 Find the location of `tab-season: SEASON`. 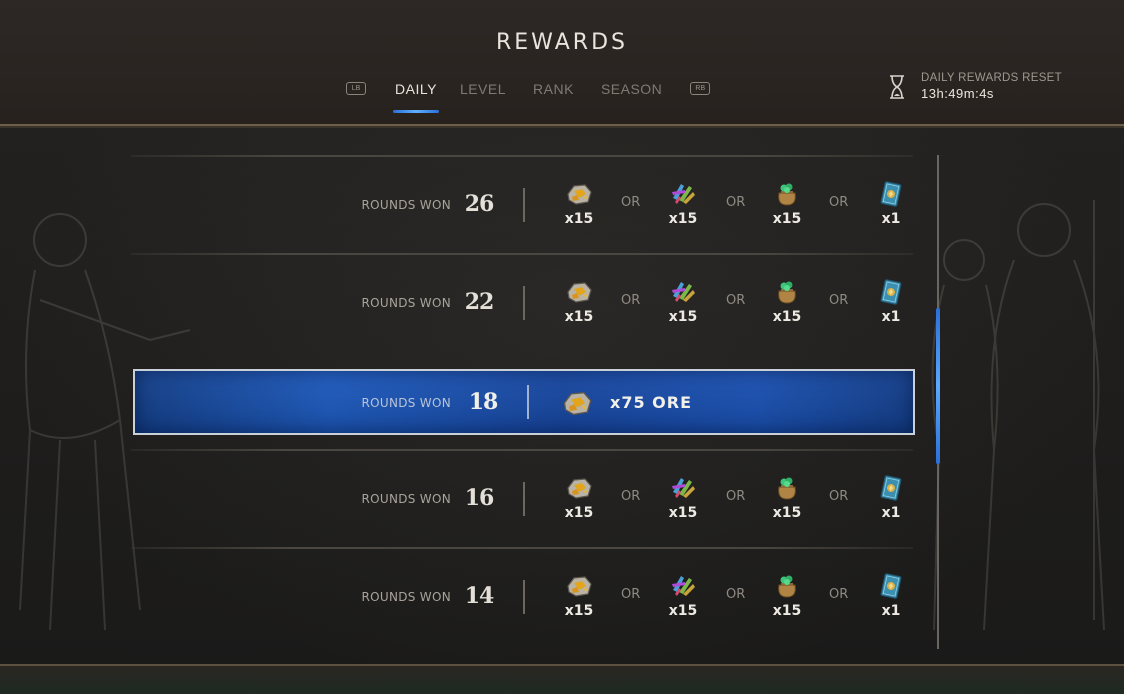

tab-season: SEASON is located at coordinates (631, 96).